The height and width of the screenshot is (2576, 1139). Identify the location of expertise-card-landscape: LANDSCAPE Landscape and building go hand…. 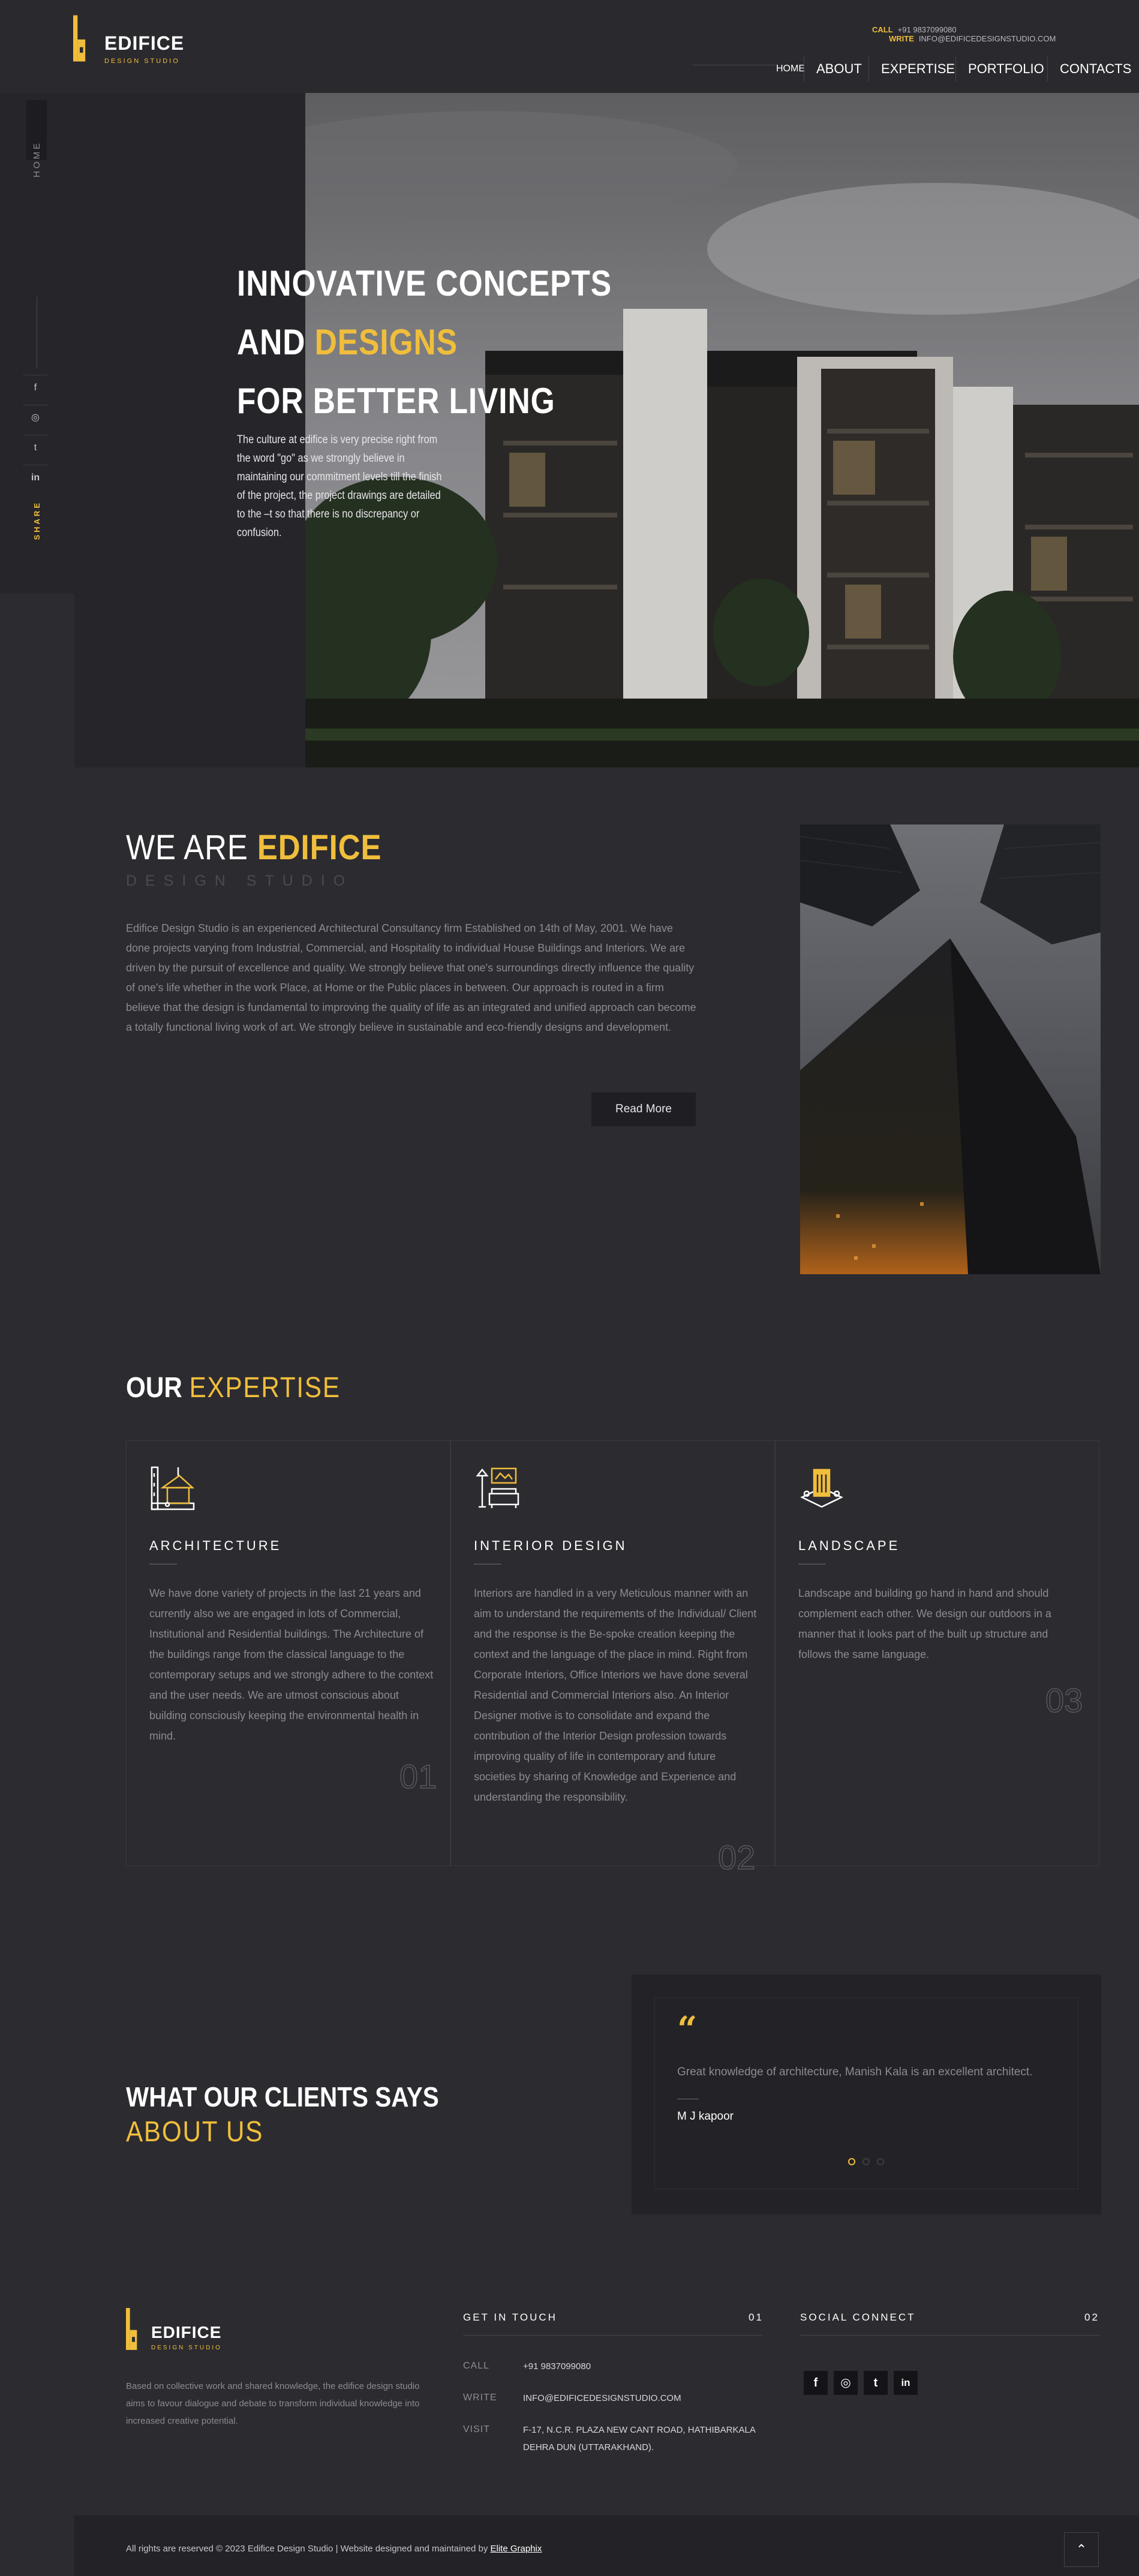
(937, 1653).